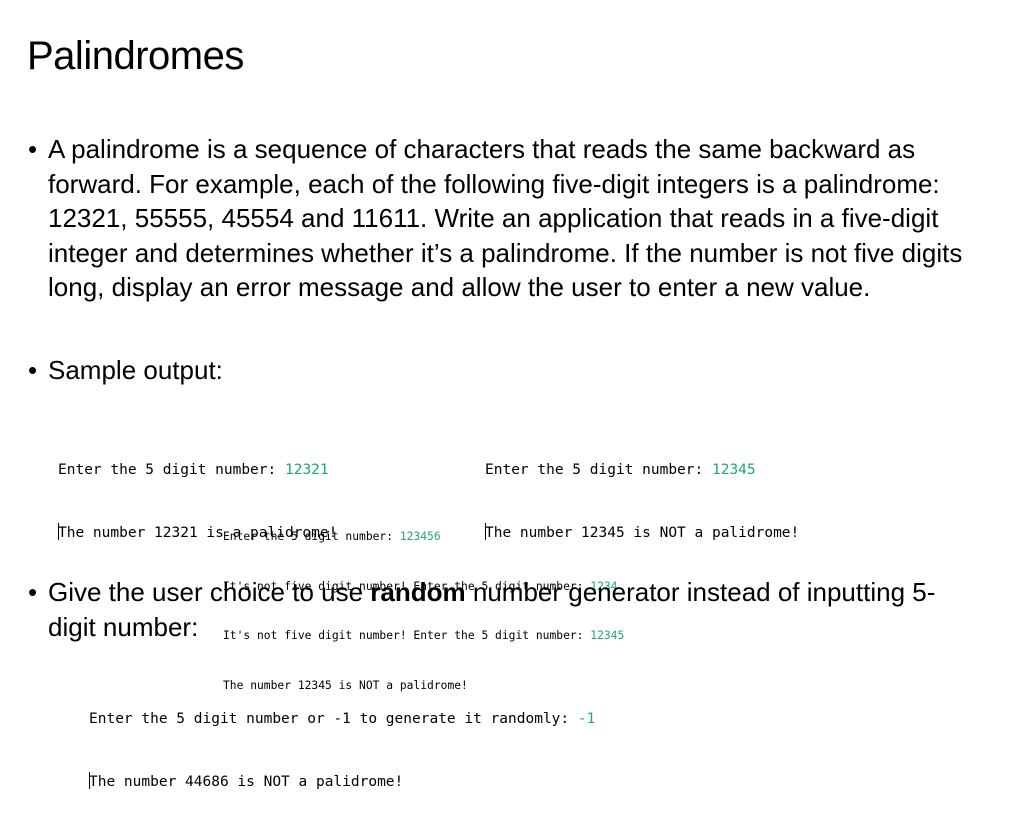 This screenshot has height=814, width=1013. Describe the element at coordinates (503, 370) in the screenshot. I see `bullet-sample-output: • Sample output:` at that location.